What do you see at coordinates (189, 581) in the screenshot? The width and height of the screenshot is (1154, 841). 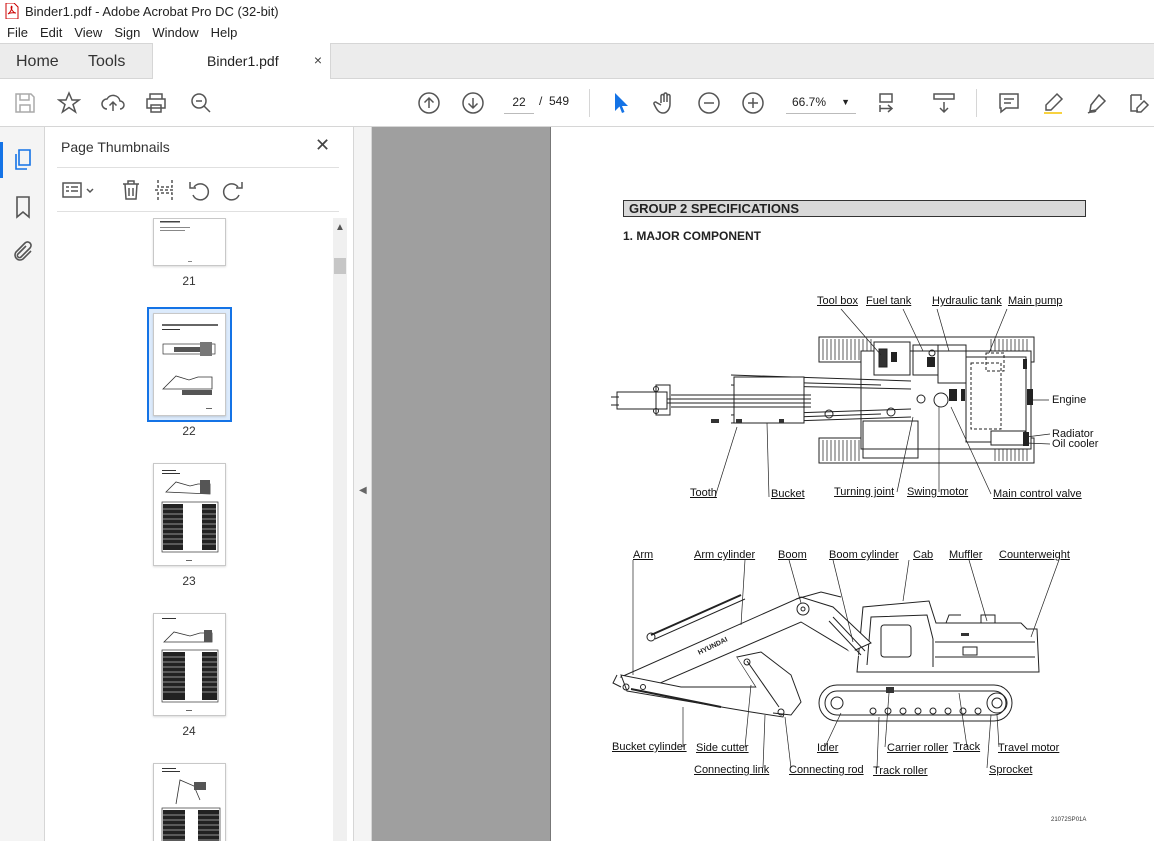 I see `thumbnail-page-number: 23` at bounding box center [189, 581].